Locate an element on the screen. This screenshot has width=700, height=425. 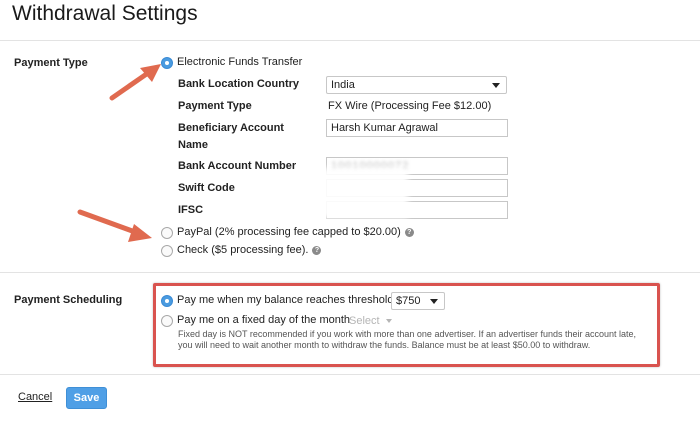
annotation-arrow-down is located at coordinates (114, 225).